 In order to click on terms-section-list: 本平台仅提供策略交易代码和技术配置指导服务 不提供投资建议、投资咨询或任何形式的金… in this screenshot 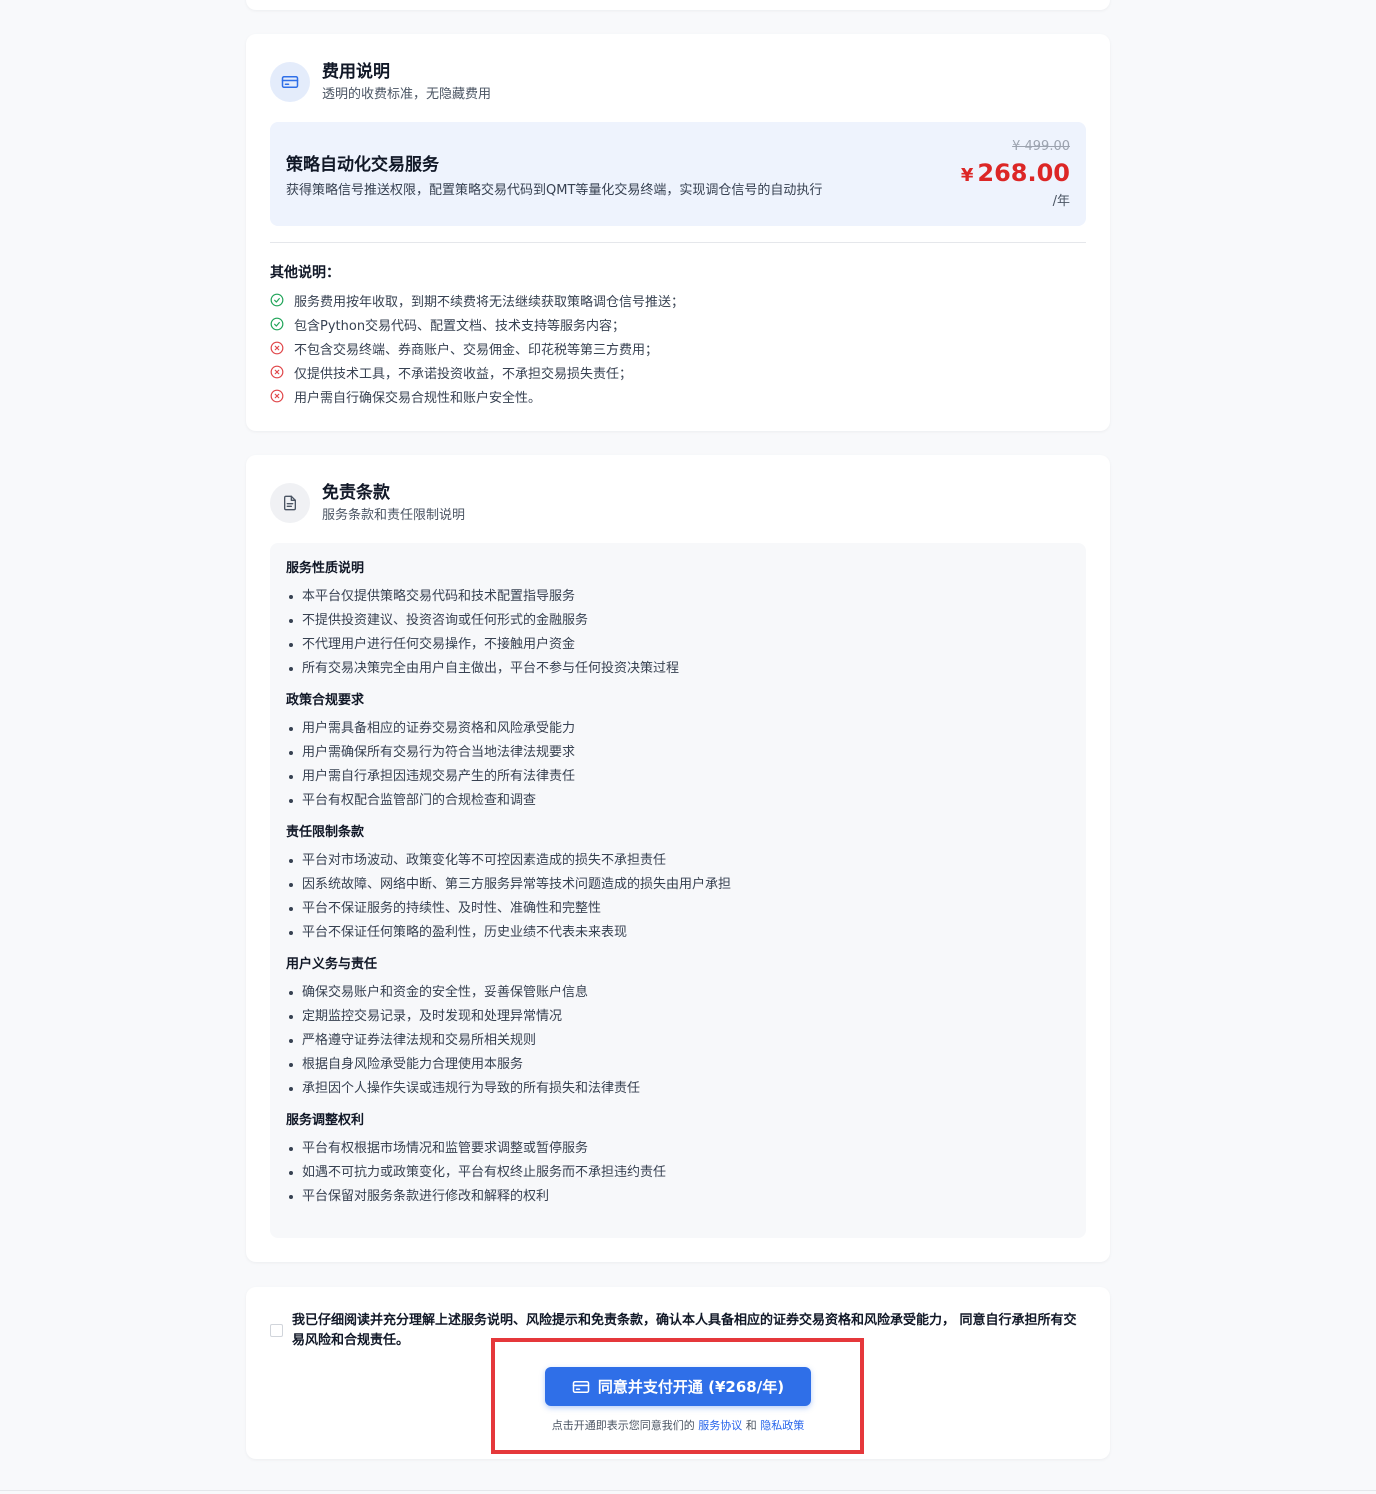, I will do `click(678, 633)`.